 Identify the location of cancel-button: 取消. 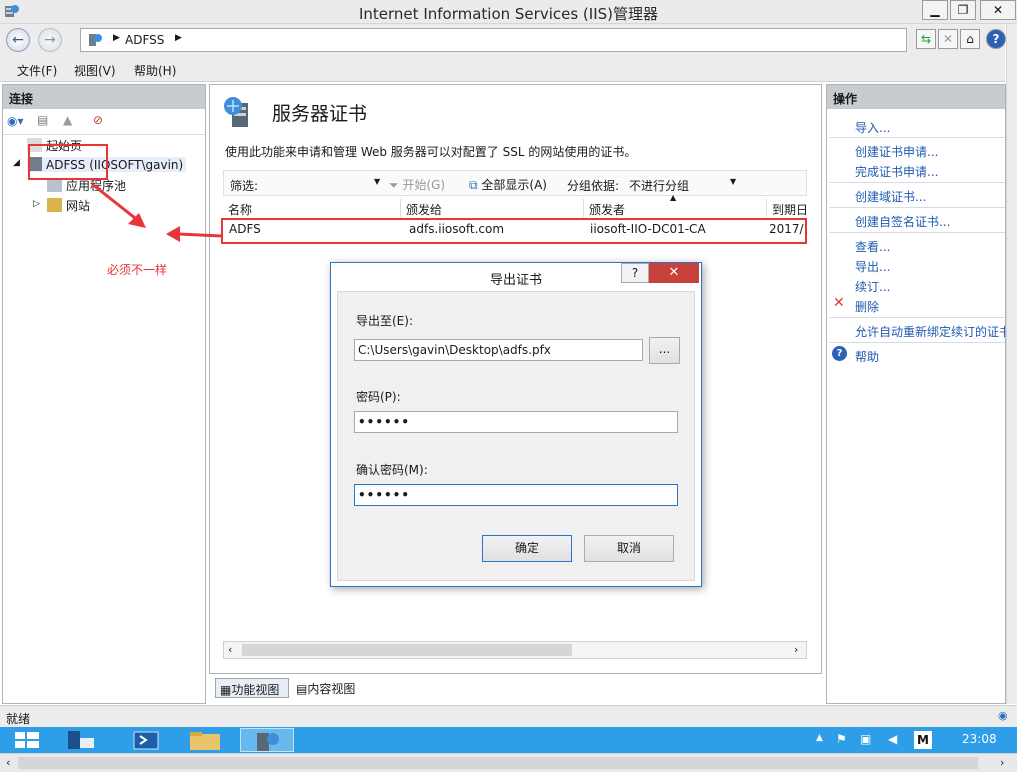
(629, 548).